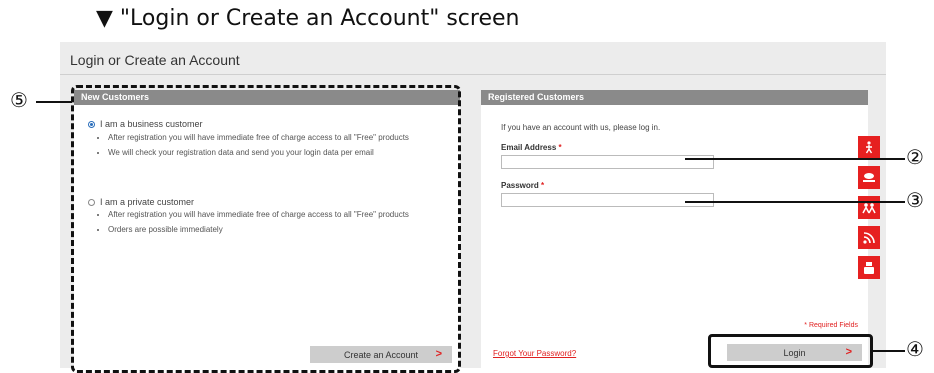 Image resolution: width=934 pixels, height=373 pixels. What do you see at coordinates (869, 177) in the screenshot?
I see `monitor-icon` at bounding box center [869, 177].